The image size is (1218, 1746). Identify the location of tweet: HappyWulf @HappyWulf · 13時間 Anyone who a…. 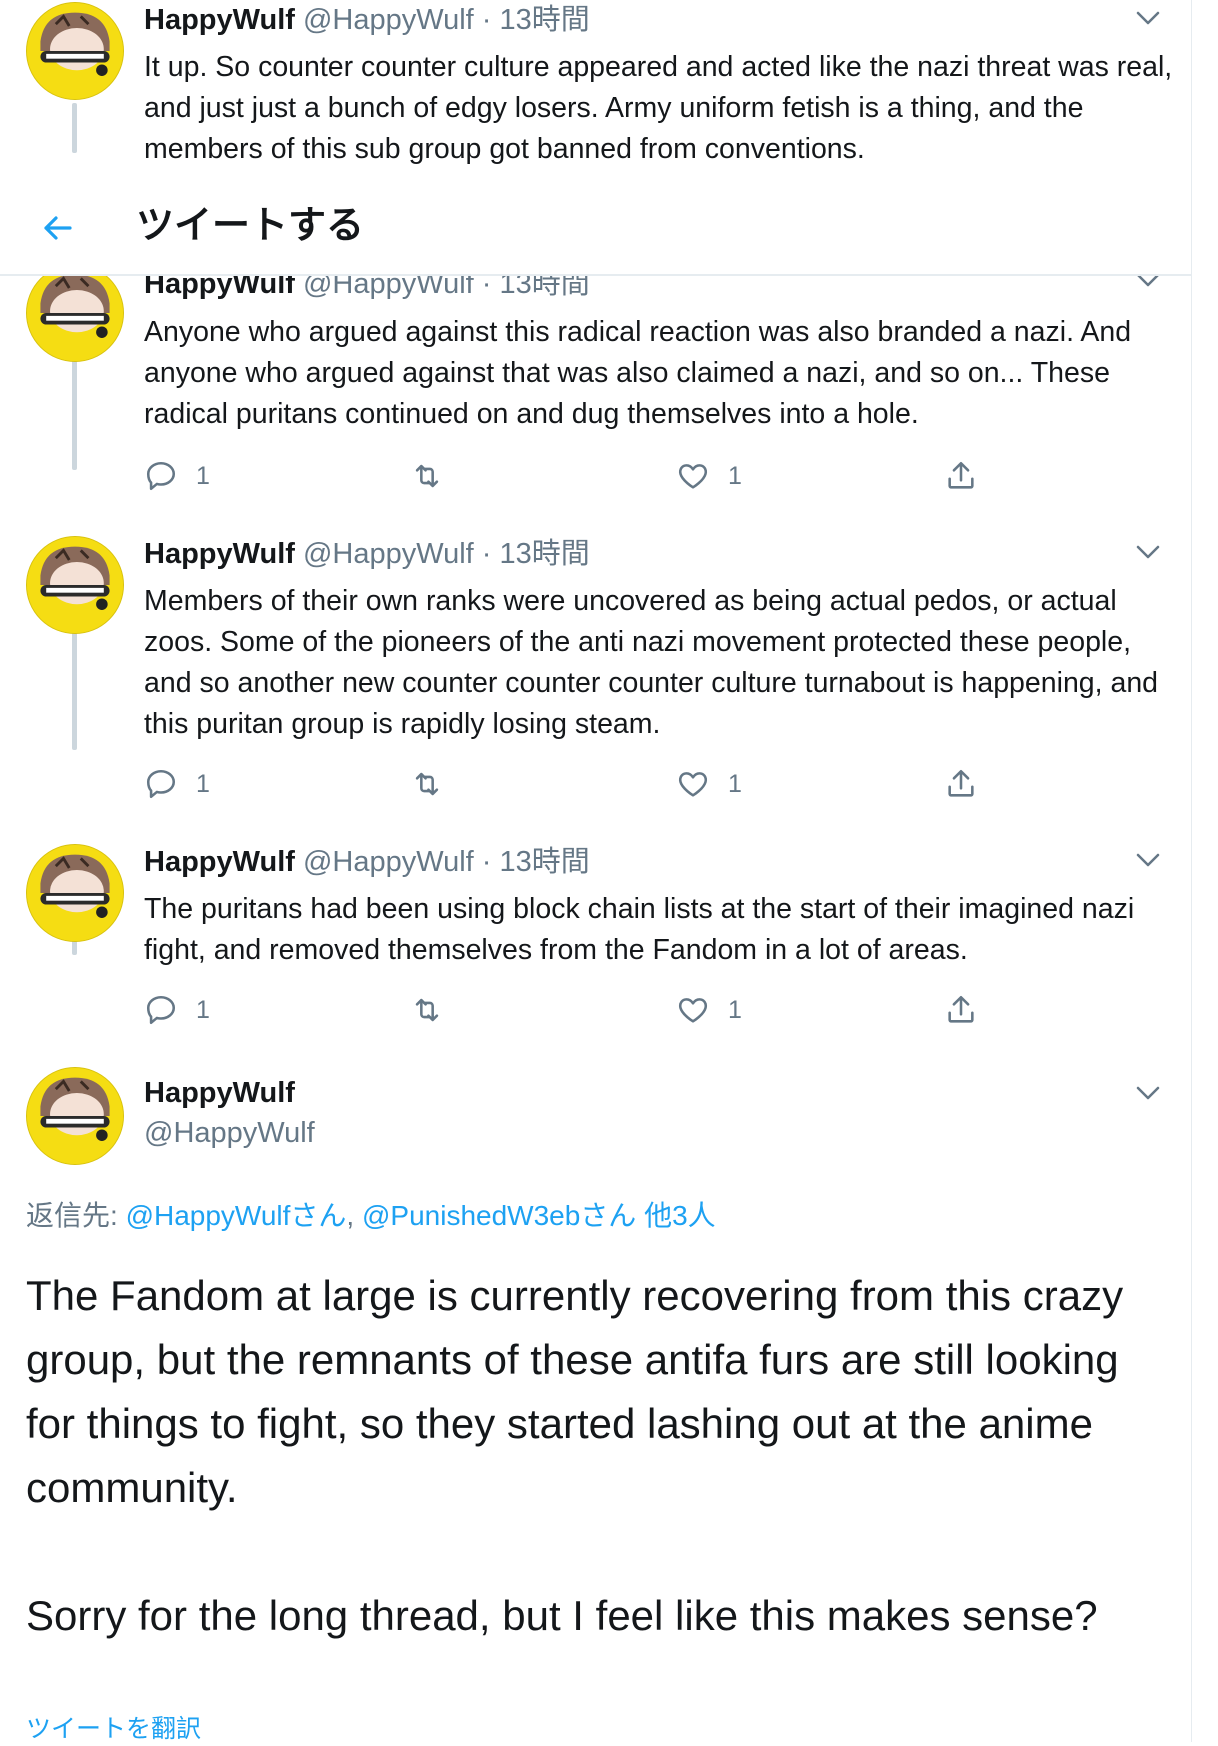
(595, 387).